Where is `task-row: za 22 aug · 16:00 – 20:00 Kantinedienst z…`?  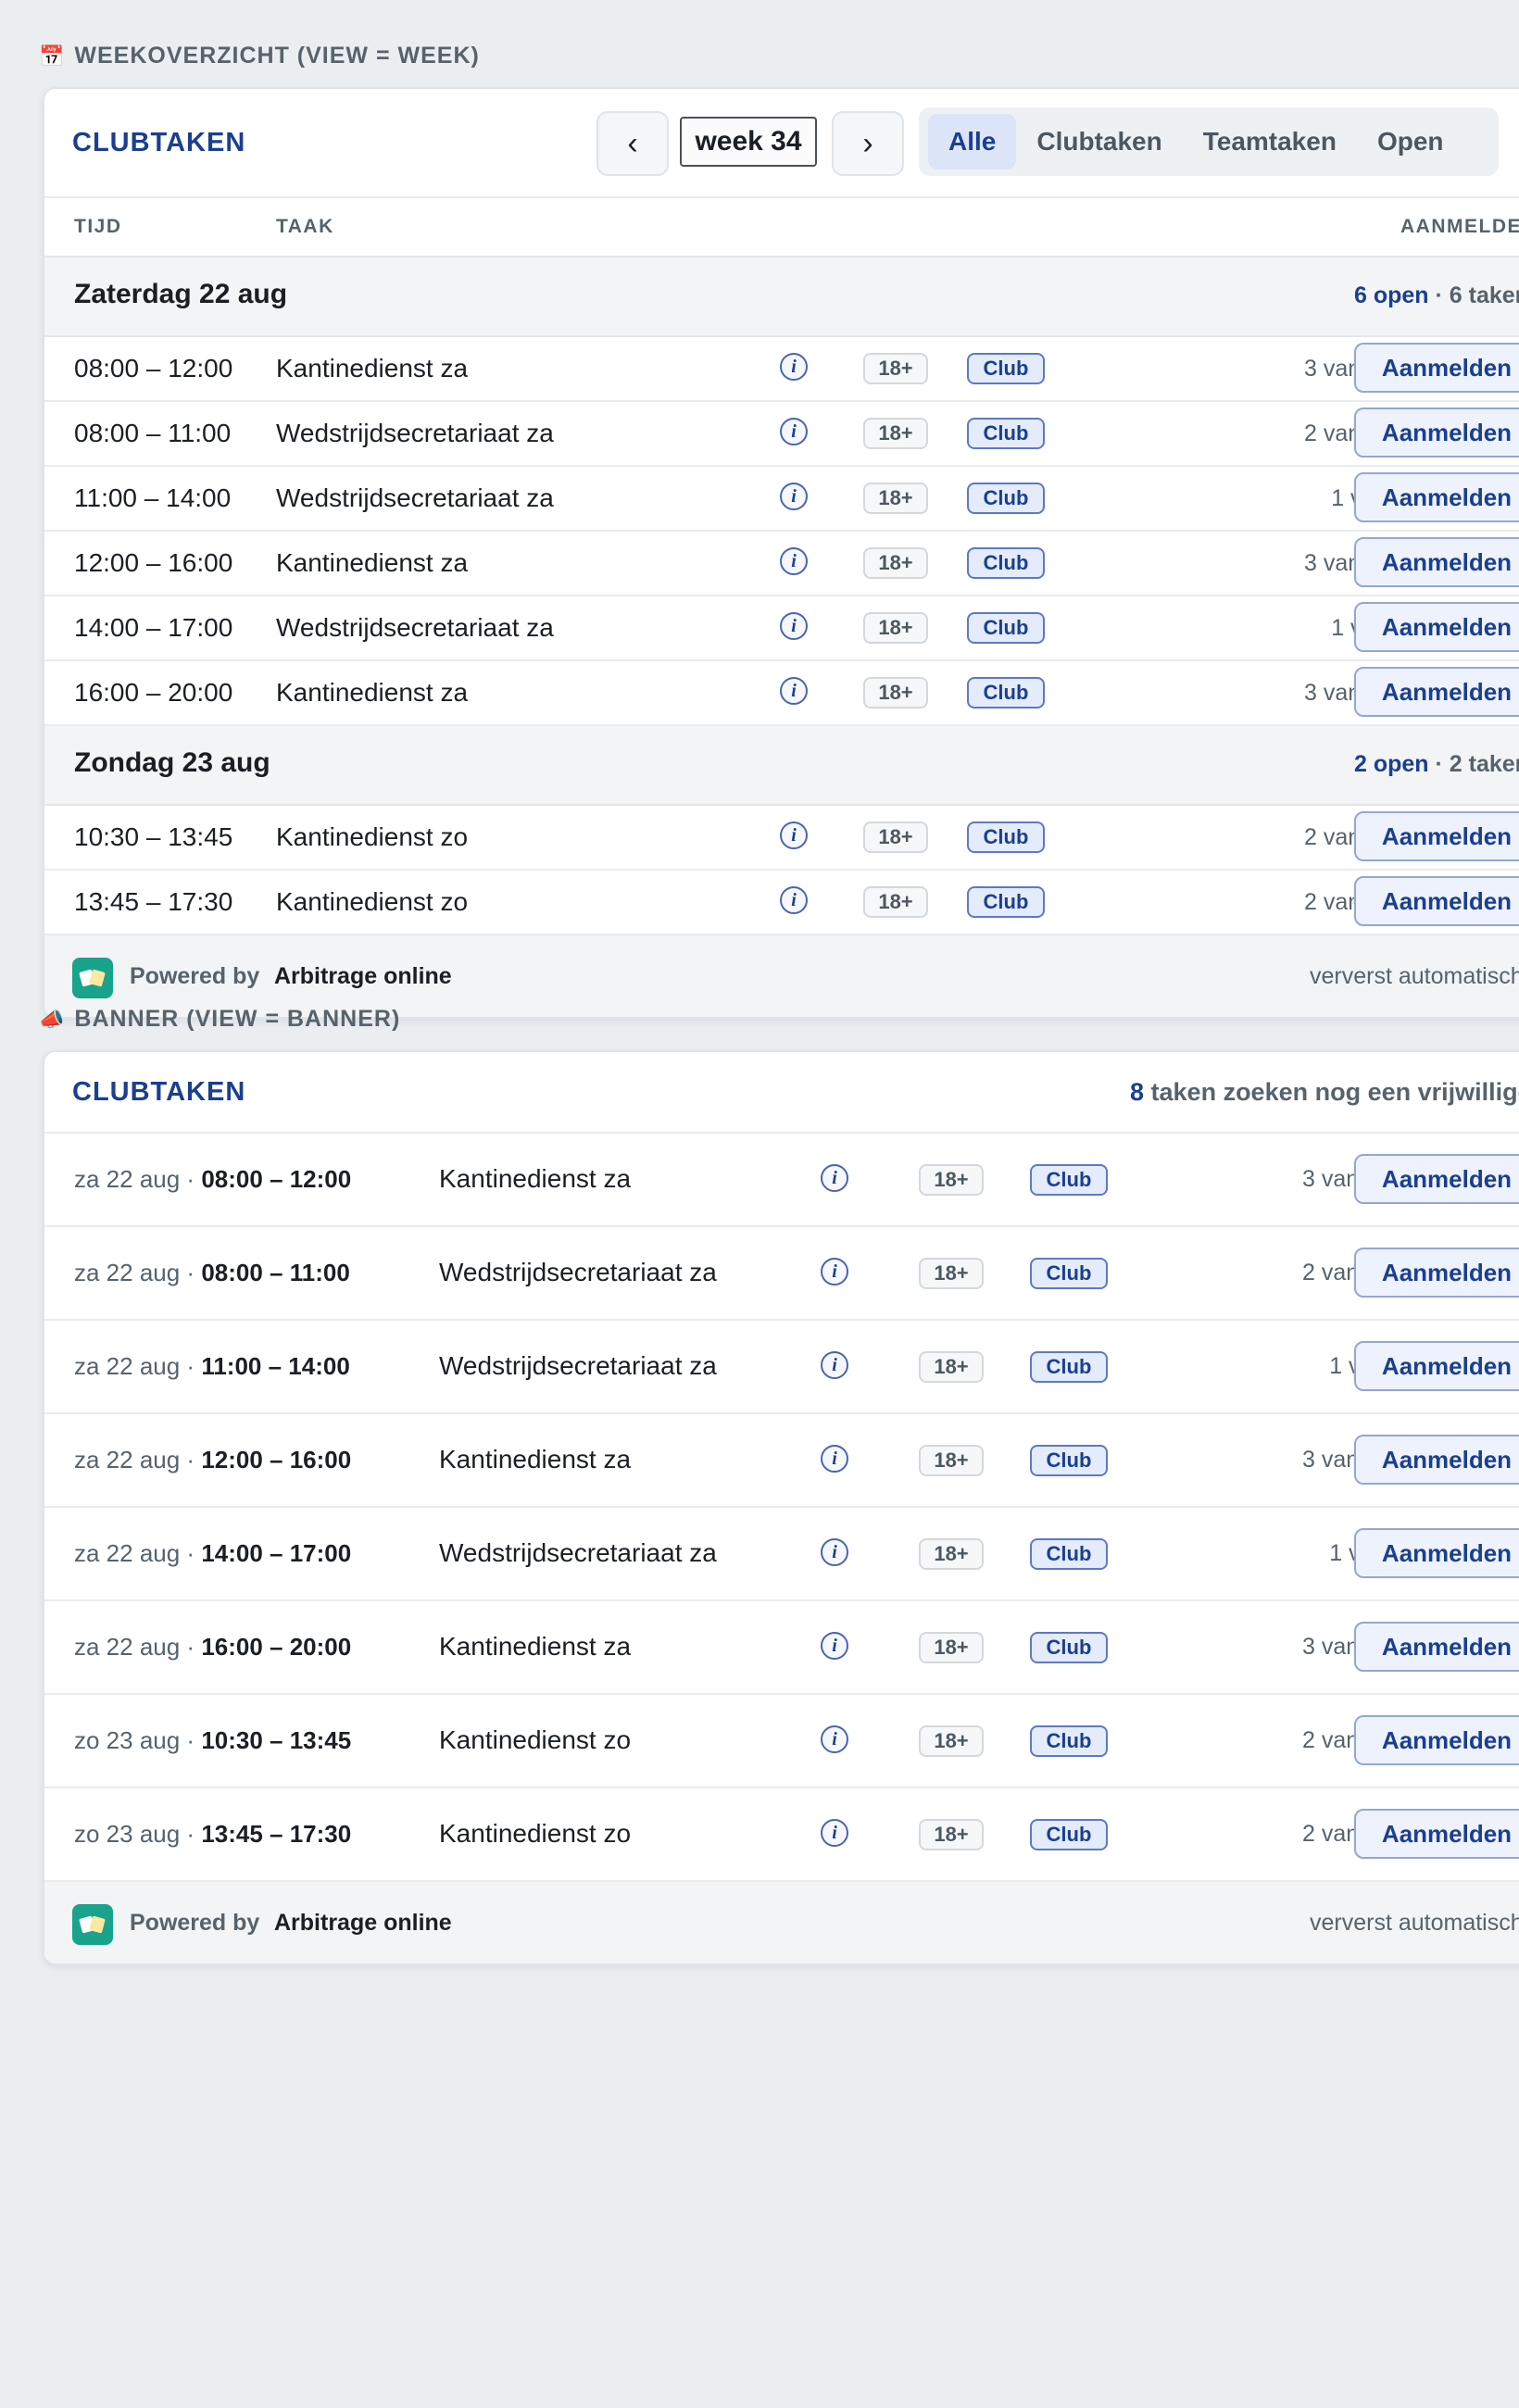
task-row: za 22 aug · 16:00 – 20:00 Kantinedienst z… is located at coordinates (782, 1648).